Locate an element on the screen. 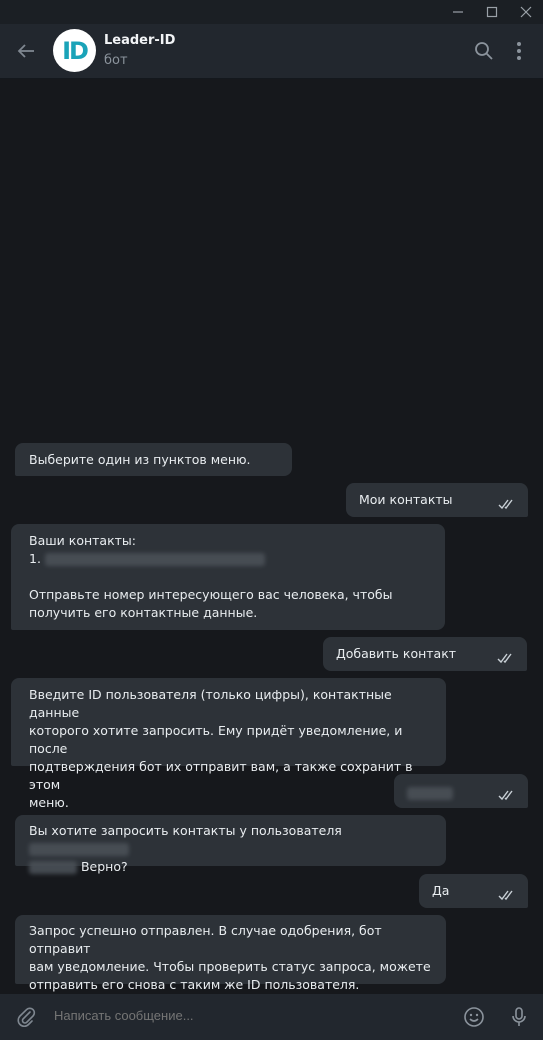  more-menu-button is located at coordinates (519, 51).